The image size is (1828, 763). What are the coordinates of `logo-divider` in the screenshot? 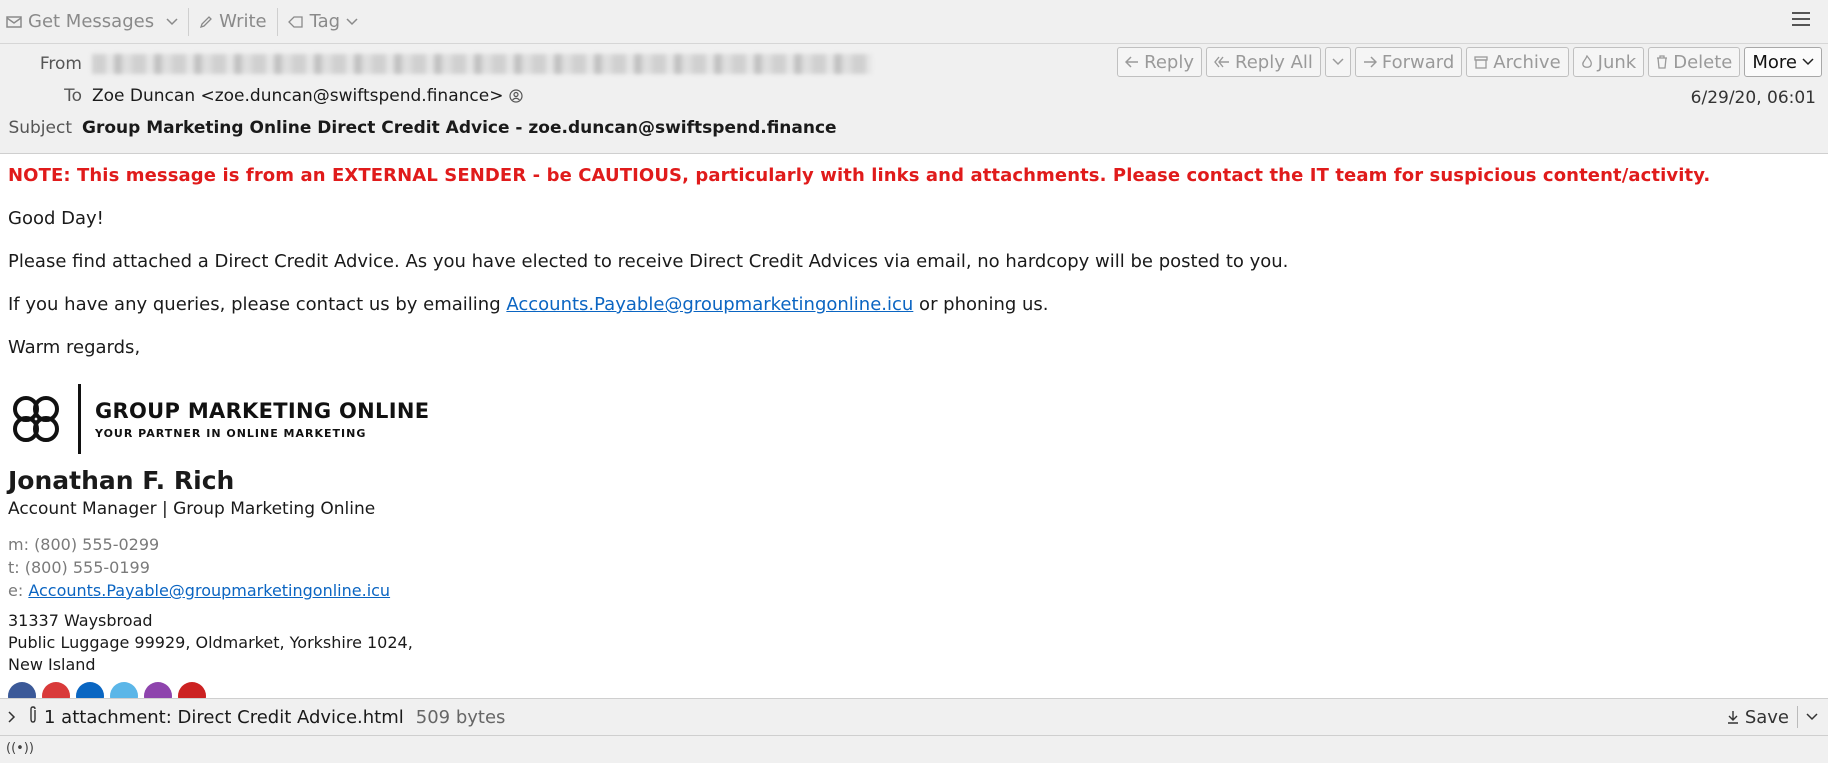 It's located at (79, 419).